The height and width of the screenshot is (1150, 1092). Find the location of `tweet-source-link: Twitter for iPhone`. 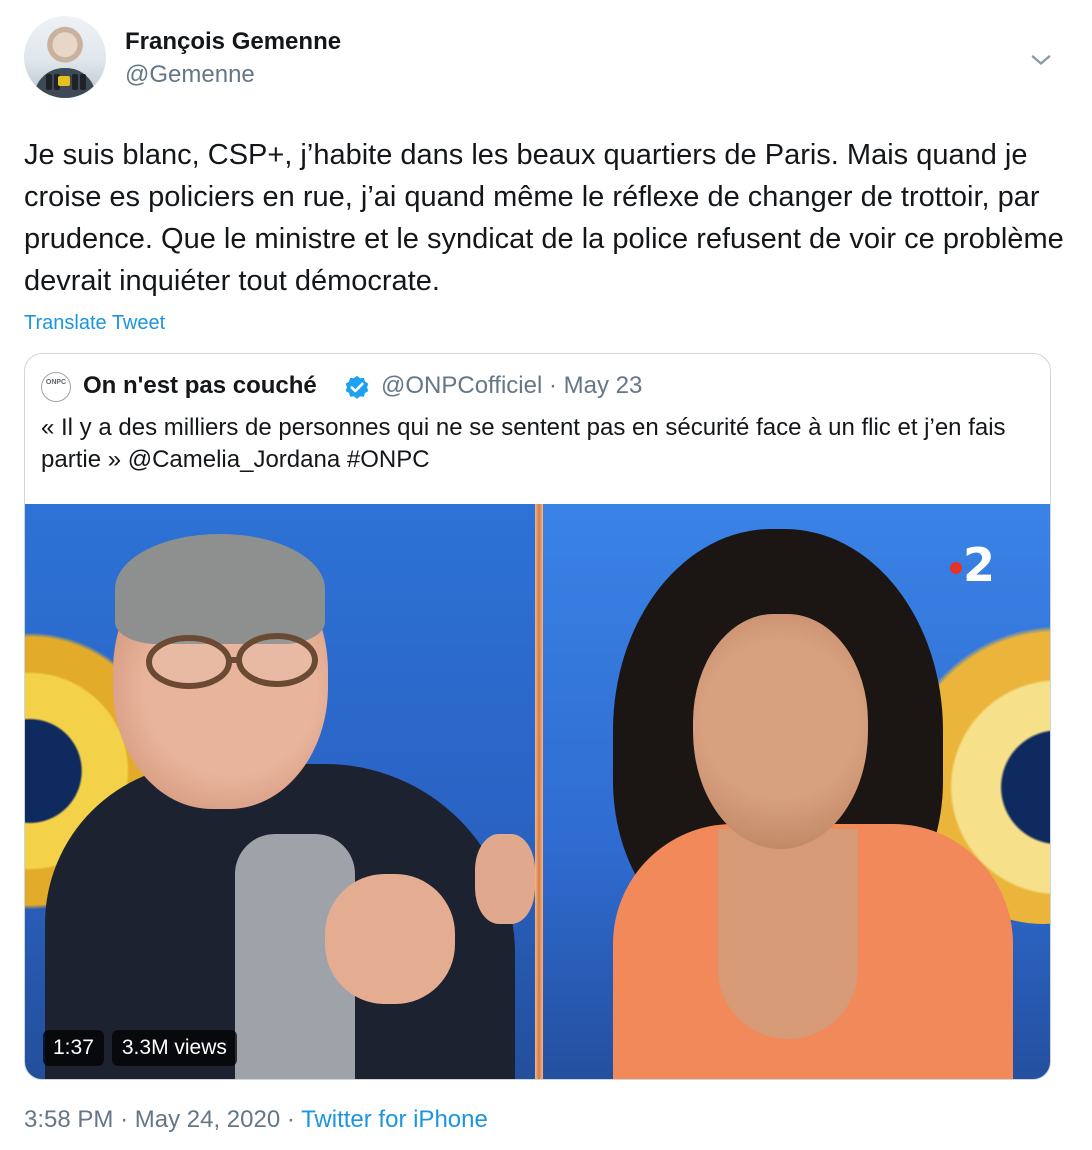

tweet-source-link: Twitter for iPhone is located at coordinates (394, 1119).